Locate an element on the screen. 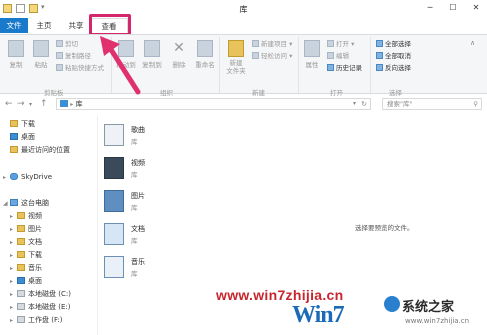 This screenshot has width=487, height=335. address-path: 库 is located at coordinates (78, 104).